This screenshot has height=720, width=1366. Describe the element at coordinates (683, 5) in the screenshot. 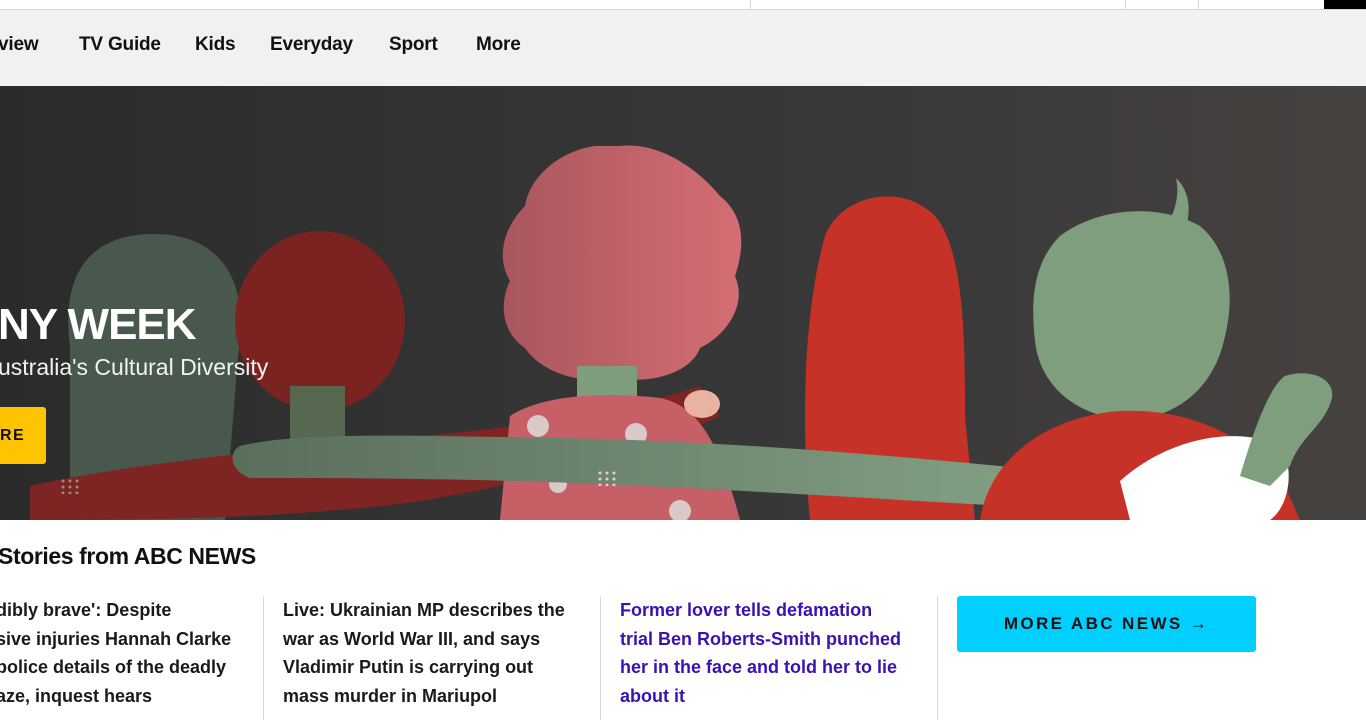

I see `top-utility-bar` at that location.